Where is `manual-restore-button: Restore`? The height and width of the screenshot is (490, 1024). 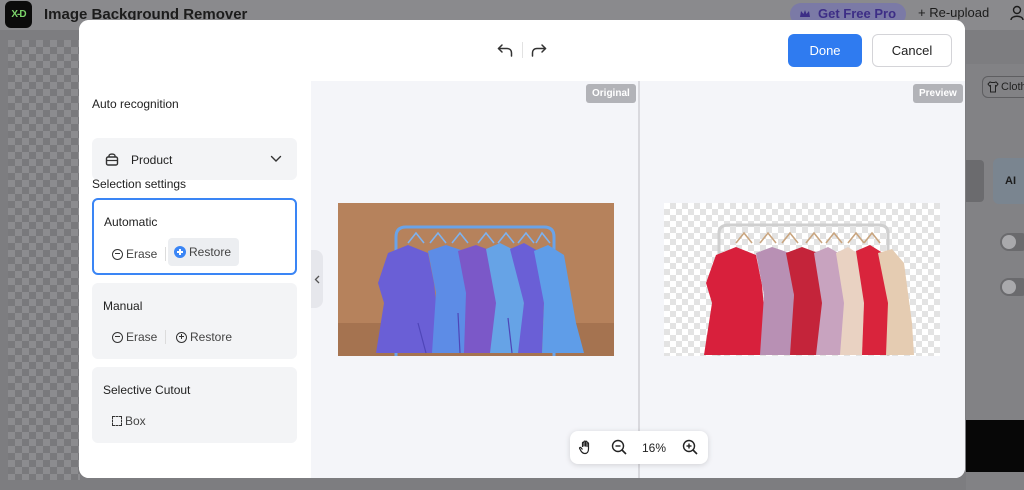
manual-restore-button: Restore is located at coordinates (204, 337).